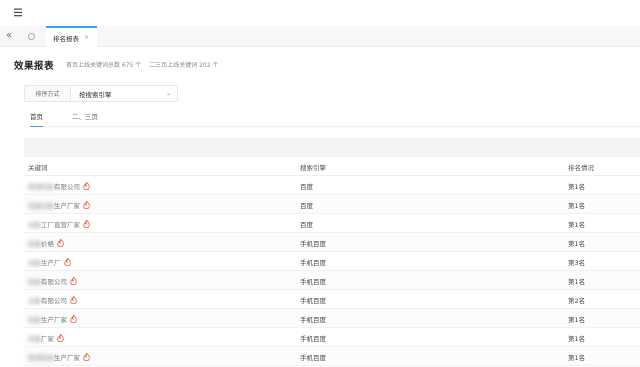 The image size is (640, 367). I want to click on page-tabs: 首页 二、三页, so click(332, 118).